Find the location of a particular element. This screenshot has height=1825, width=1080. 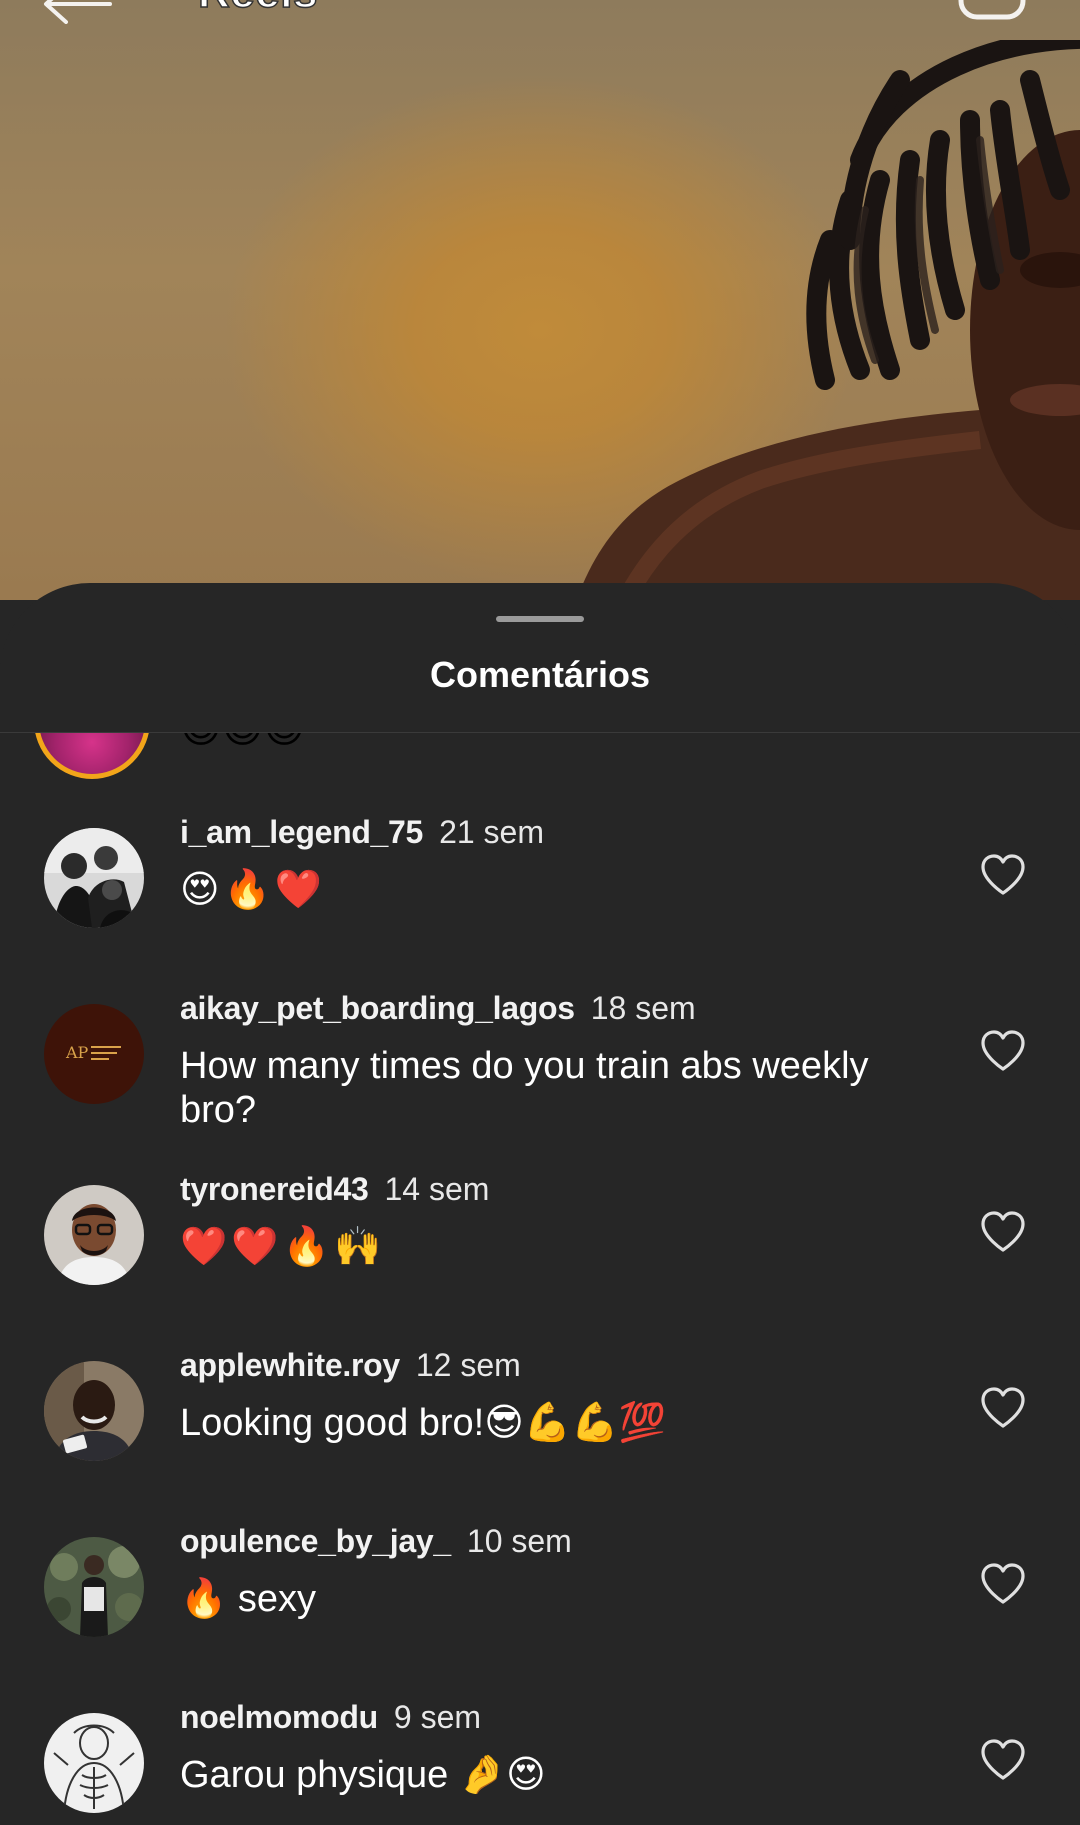

sheet-drag-handle is located at coordinates (540, 619).